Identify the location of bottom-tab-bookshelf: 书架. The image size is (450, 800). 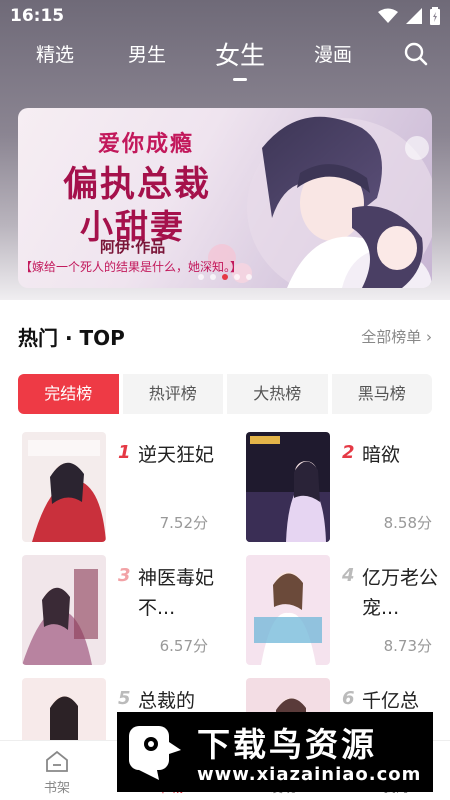
(57, 772).